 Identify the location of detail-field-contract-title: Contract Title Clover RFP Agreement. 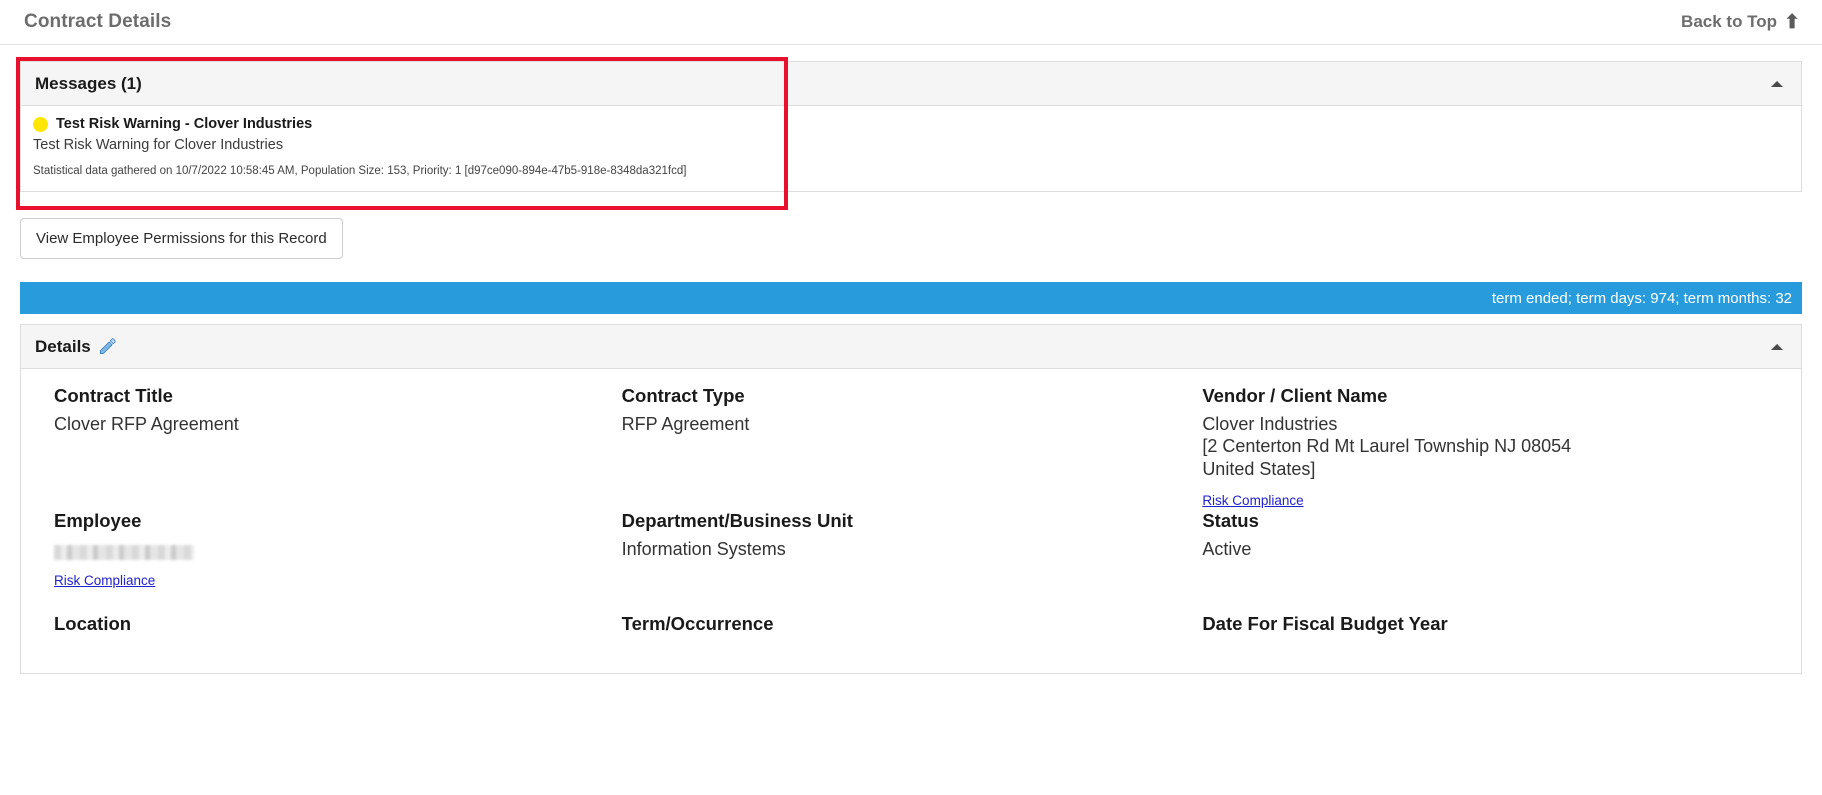
(328, 447).